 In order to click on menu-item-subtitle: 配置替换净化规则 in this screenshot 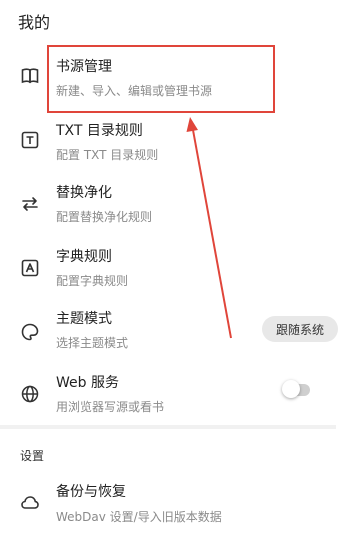, I will do `click(104, 217)`.